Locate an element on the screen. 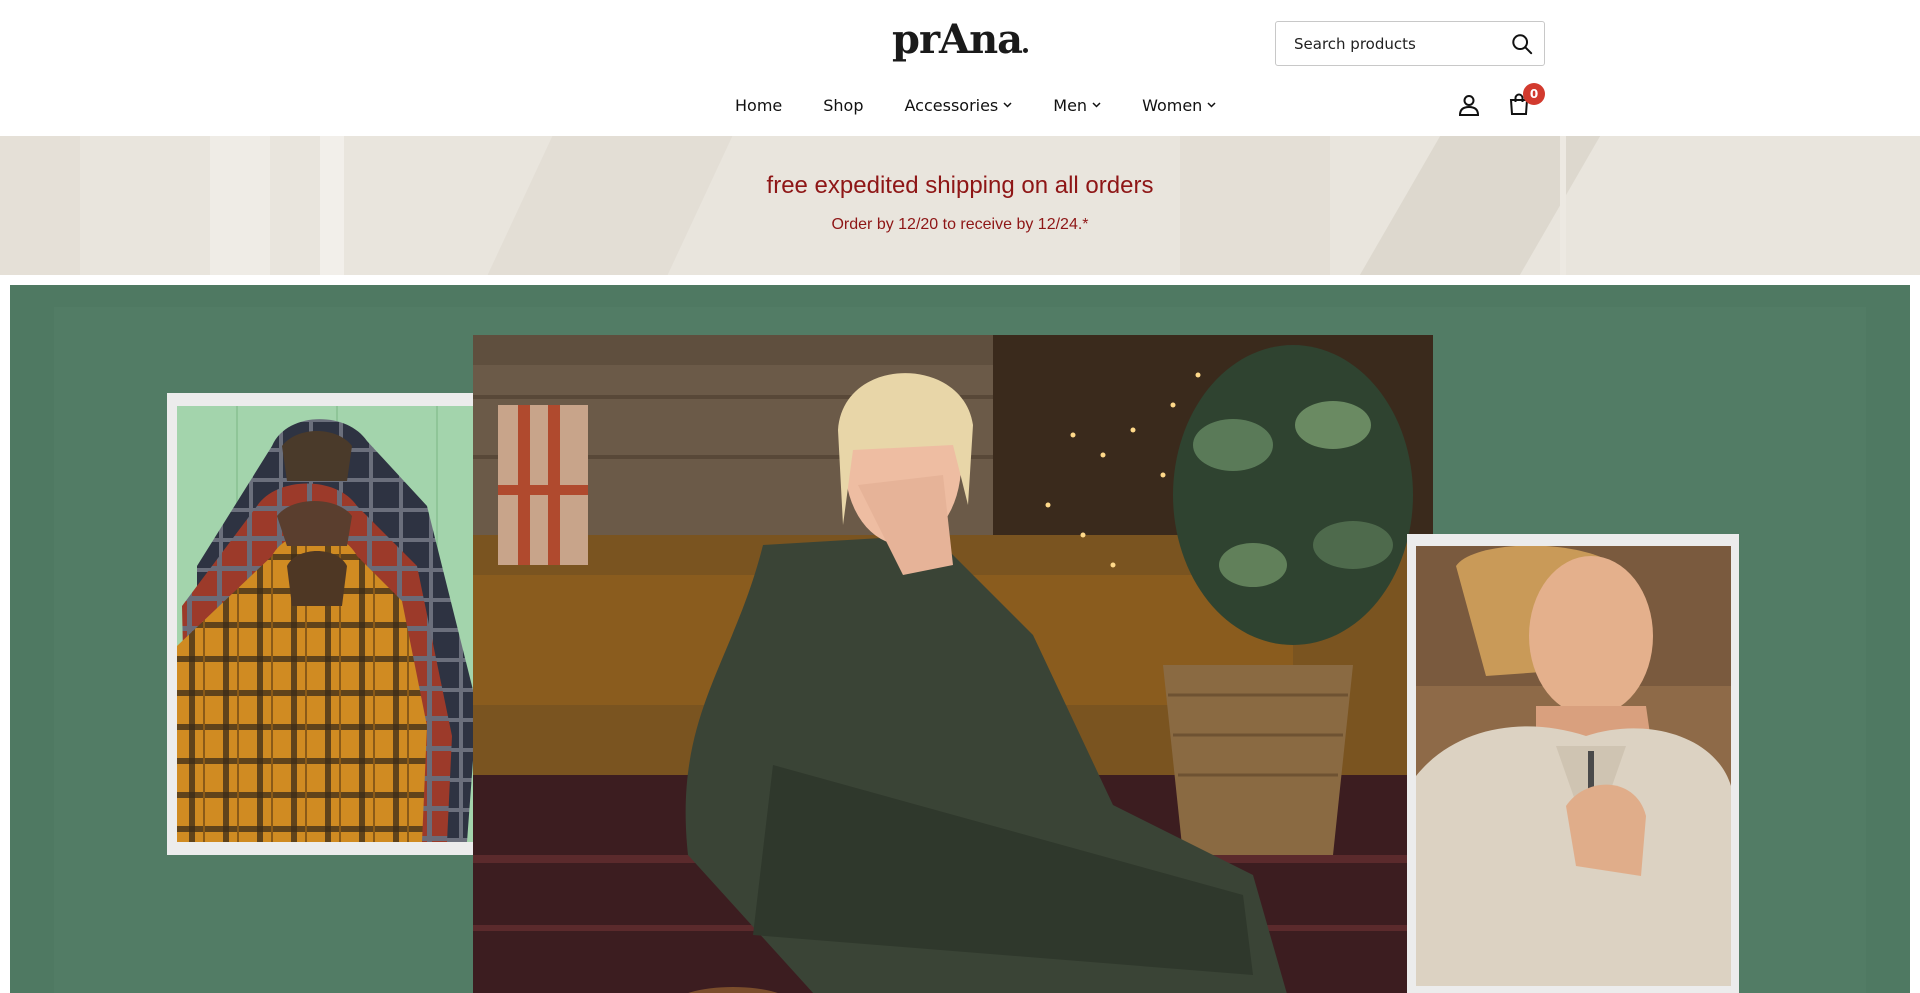  brand-logo: prAna is located at coordinates (963, 40).